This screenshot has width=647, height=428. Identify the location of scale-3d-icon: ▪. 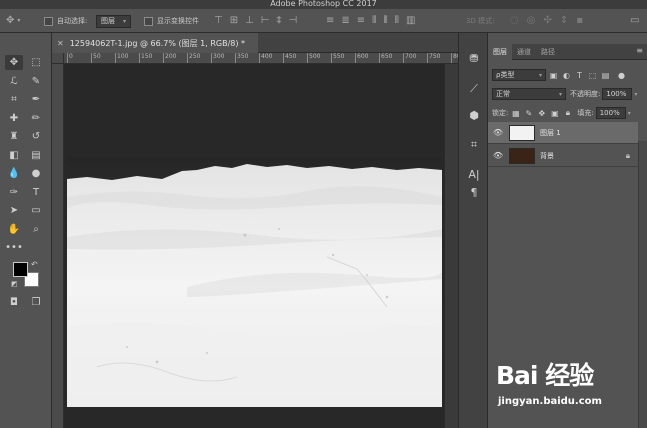
(579, 21).